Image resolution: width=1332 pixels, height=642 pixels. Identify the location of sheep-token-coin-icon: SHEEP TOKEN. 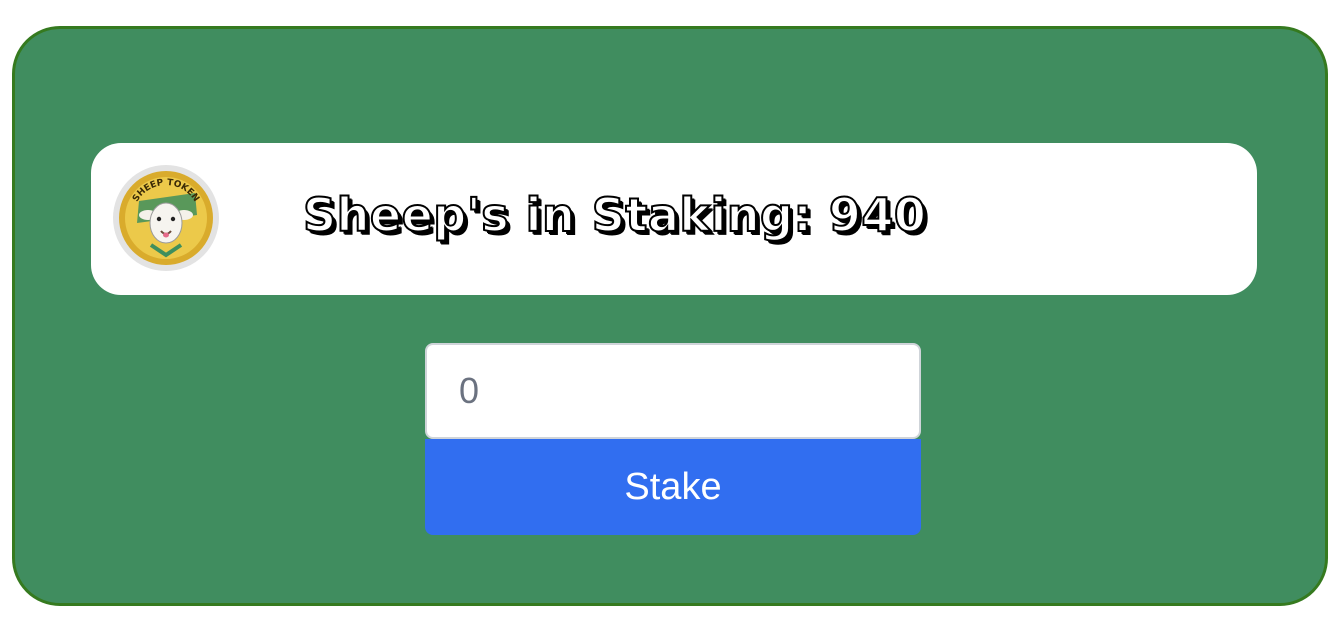
(166, 218).